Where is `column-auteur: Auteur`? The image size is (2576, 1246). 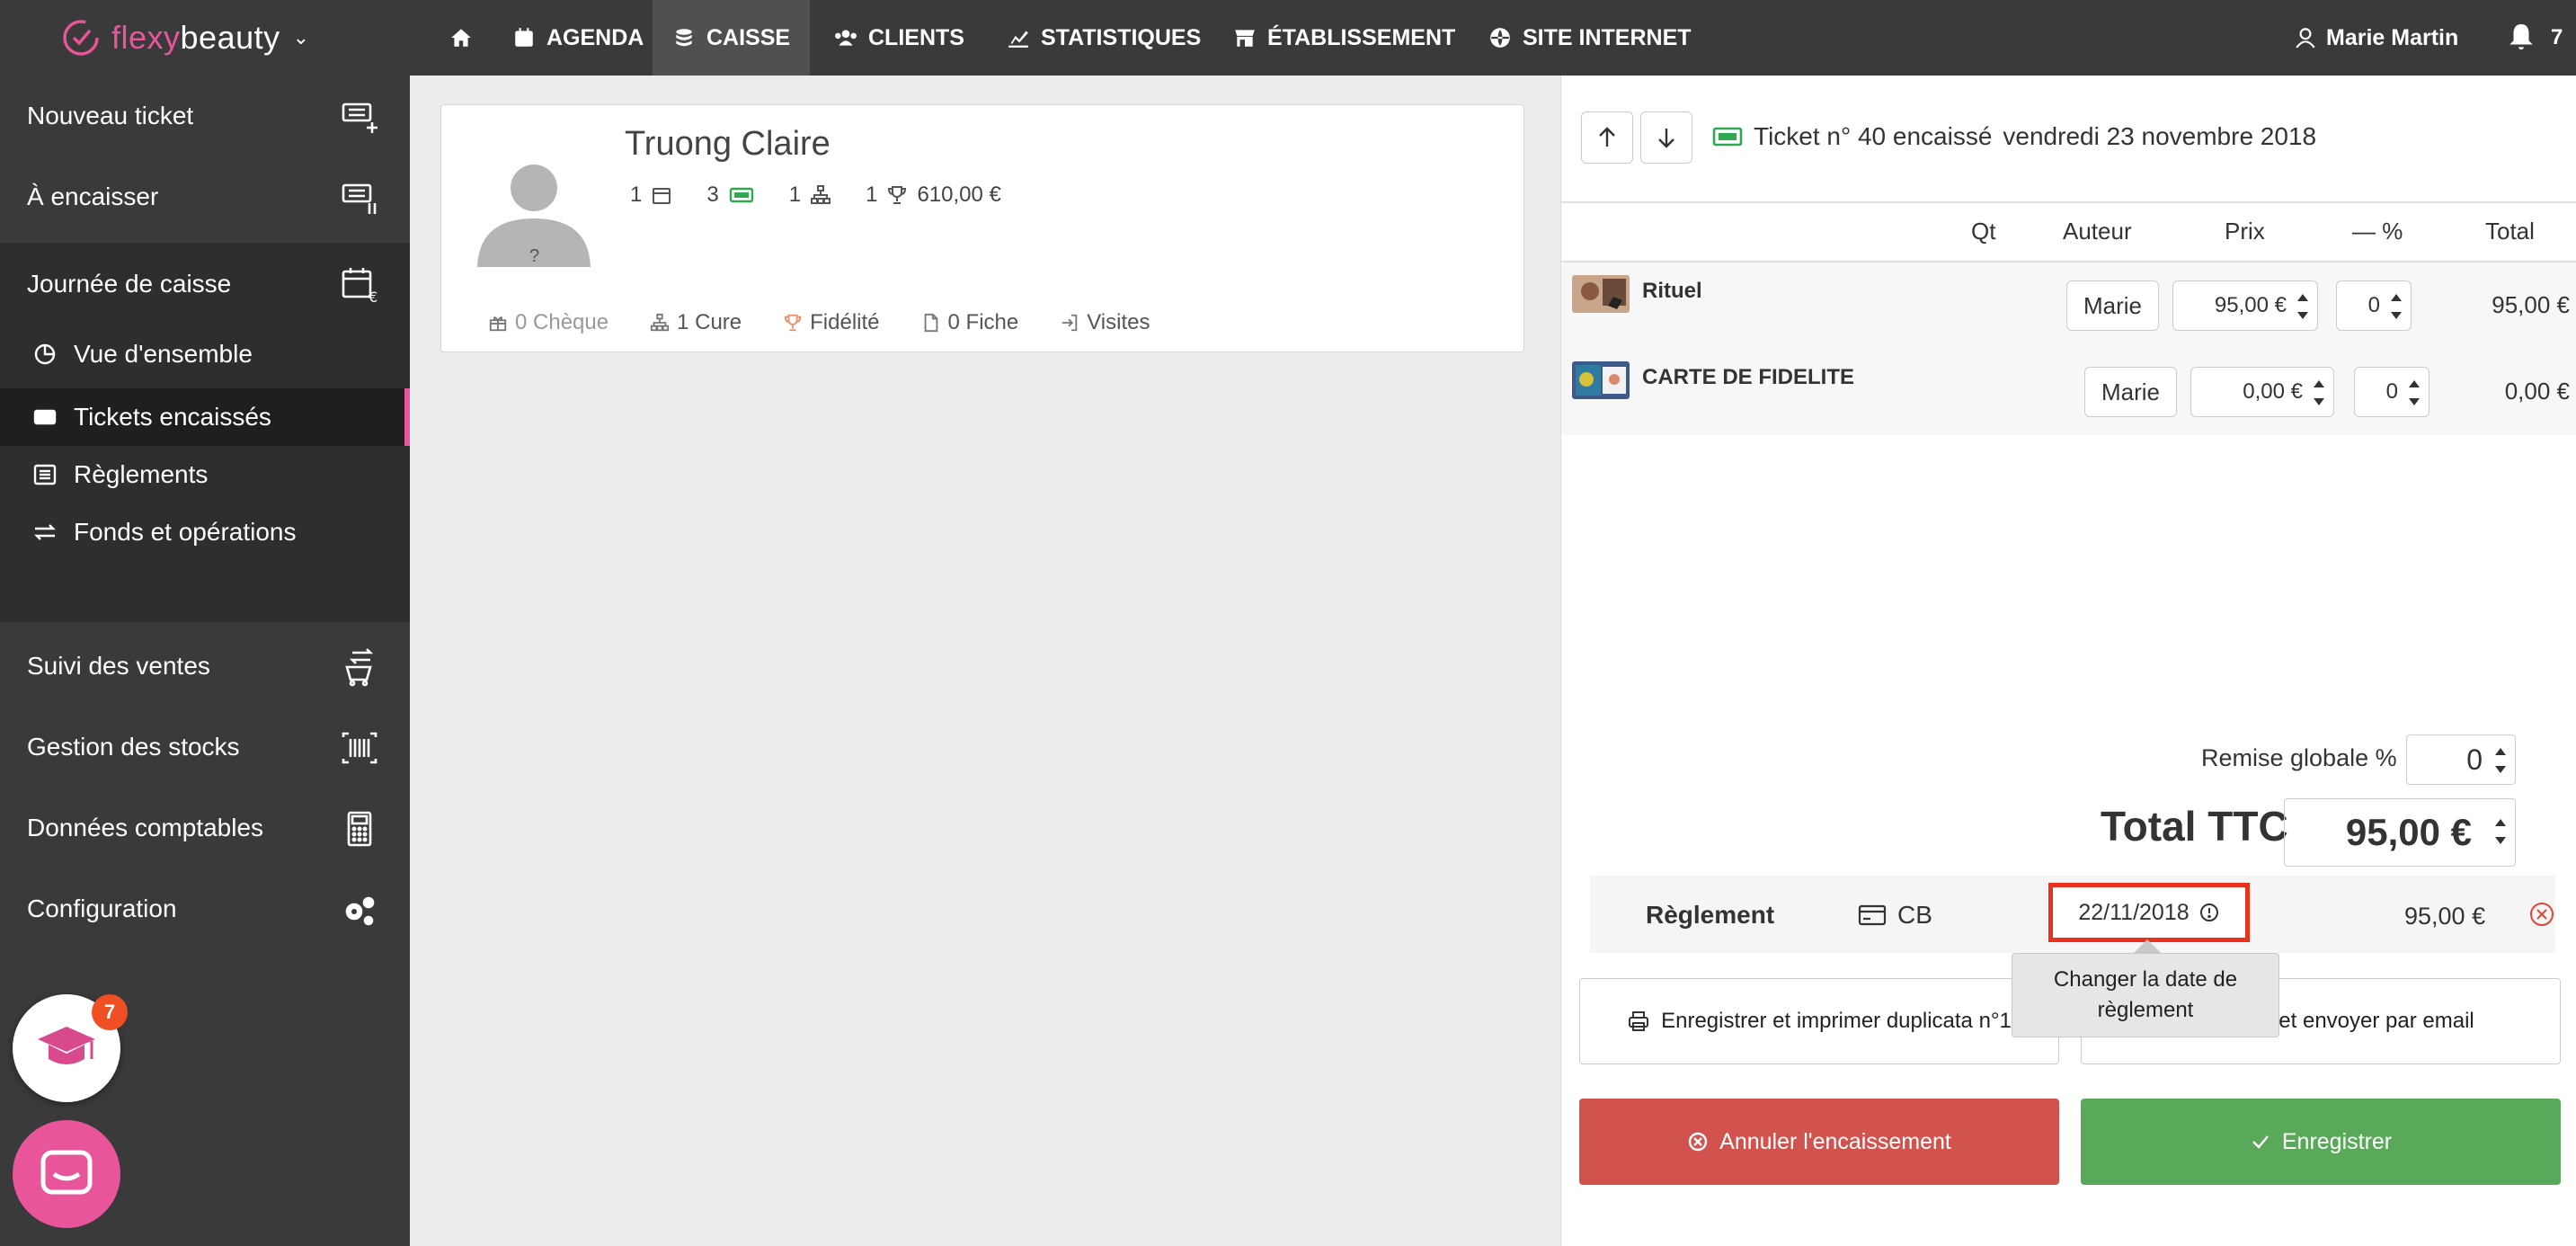 column-auteur: Auteur is located at coordinates (2097, 231).